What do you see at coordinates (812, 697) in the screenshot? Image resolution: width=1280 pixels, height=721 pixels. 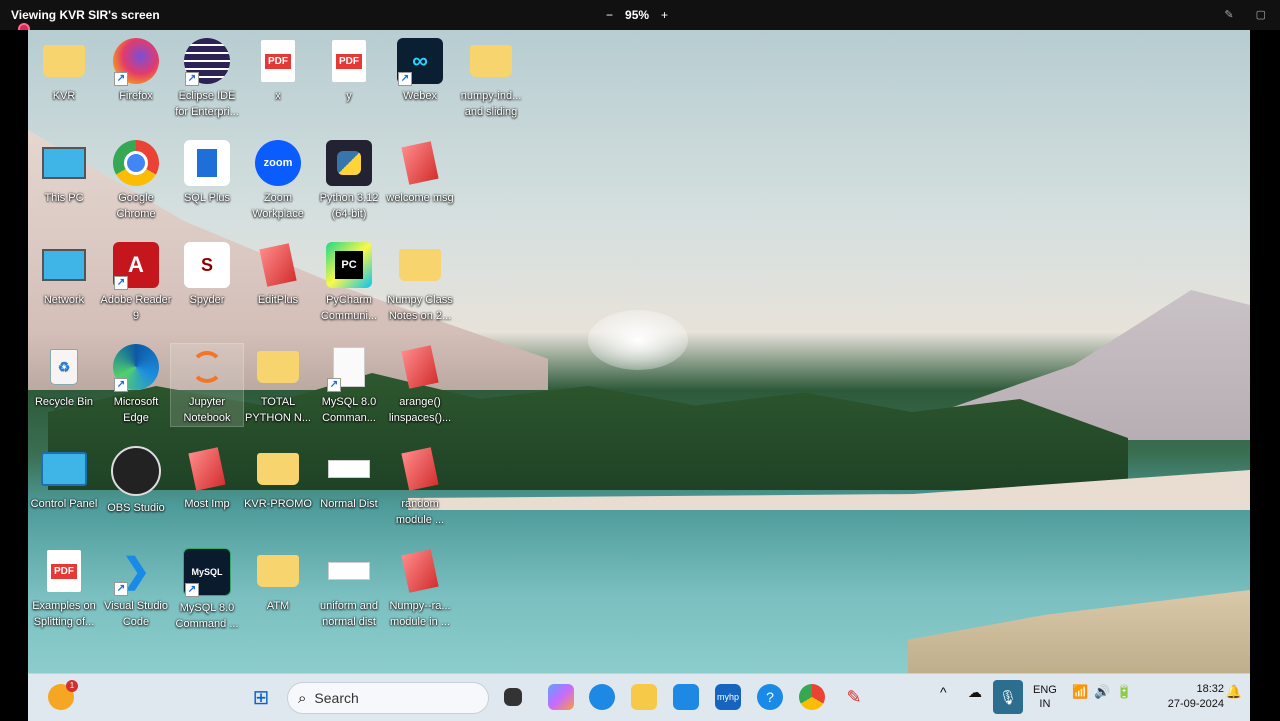 I see `chrome-taskbar-icon` at bounding box center [812, 697].